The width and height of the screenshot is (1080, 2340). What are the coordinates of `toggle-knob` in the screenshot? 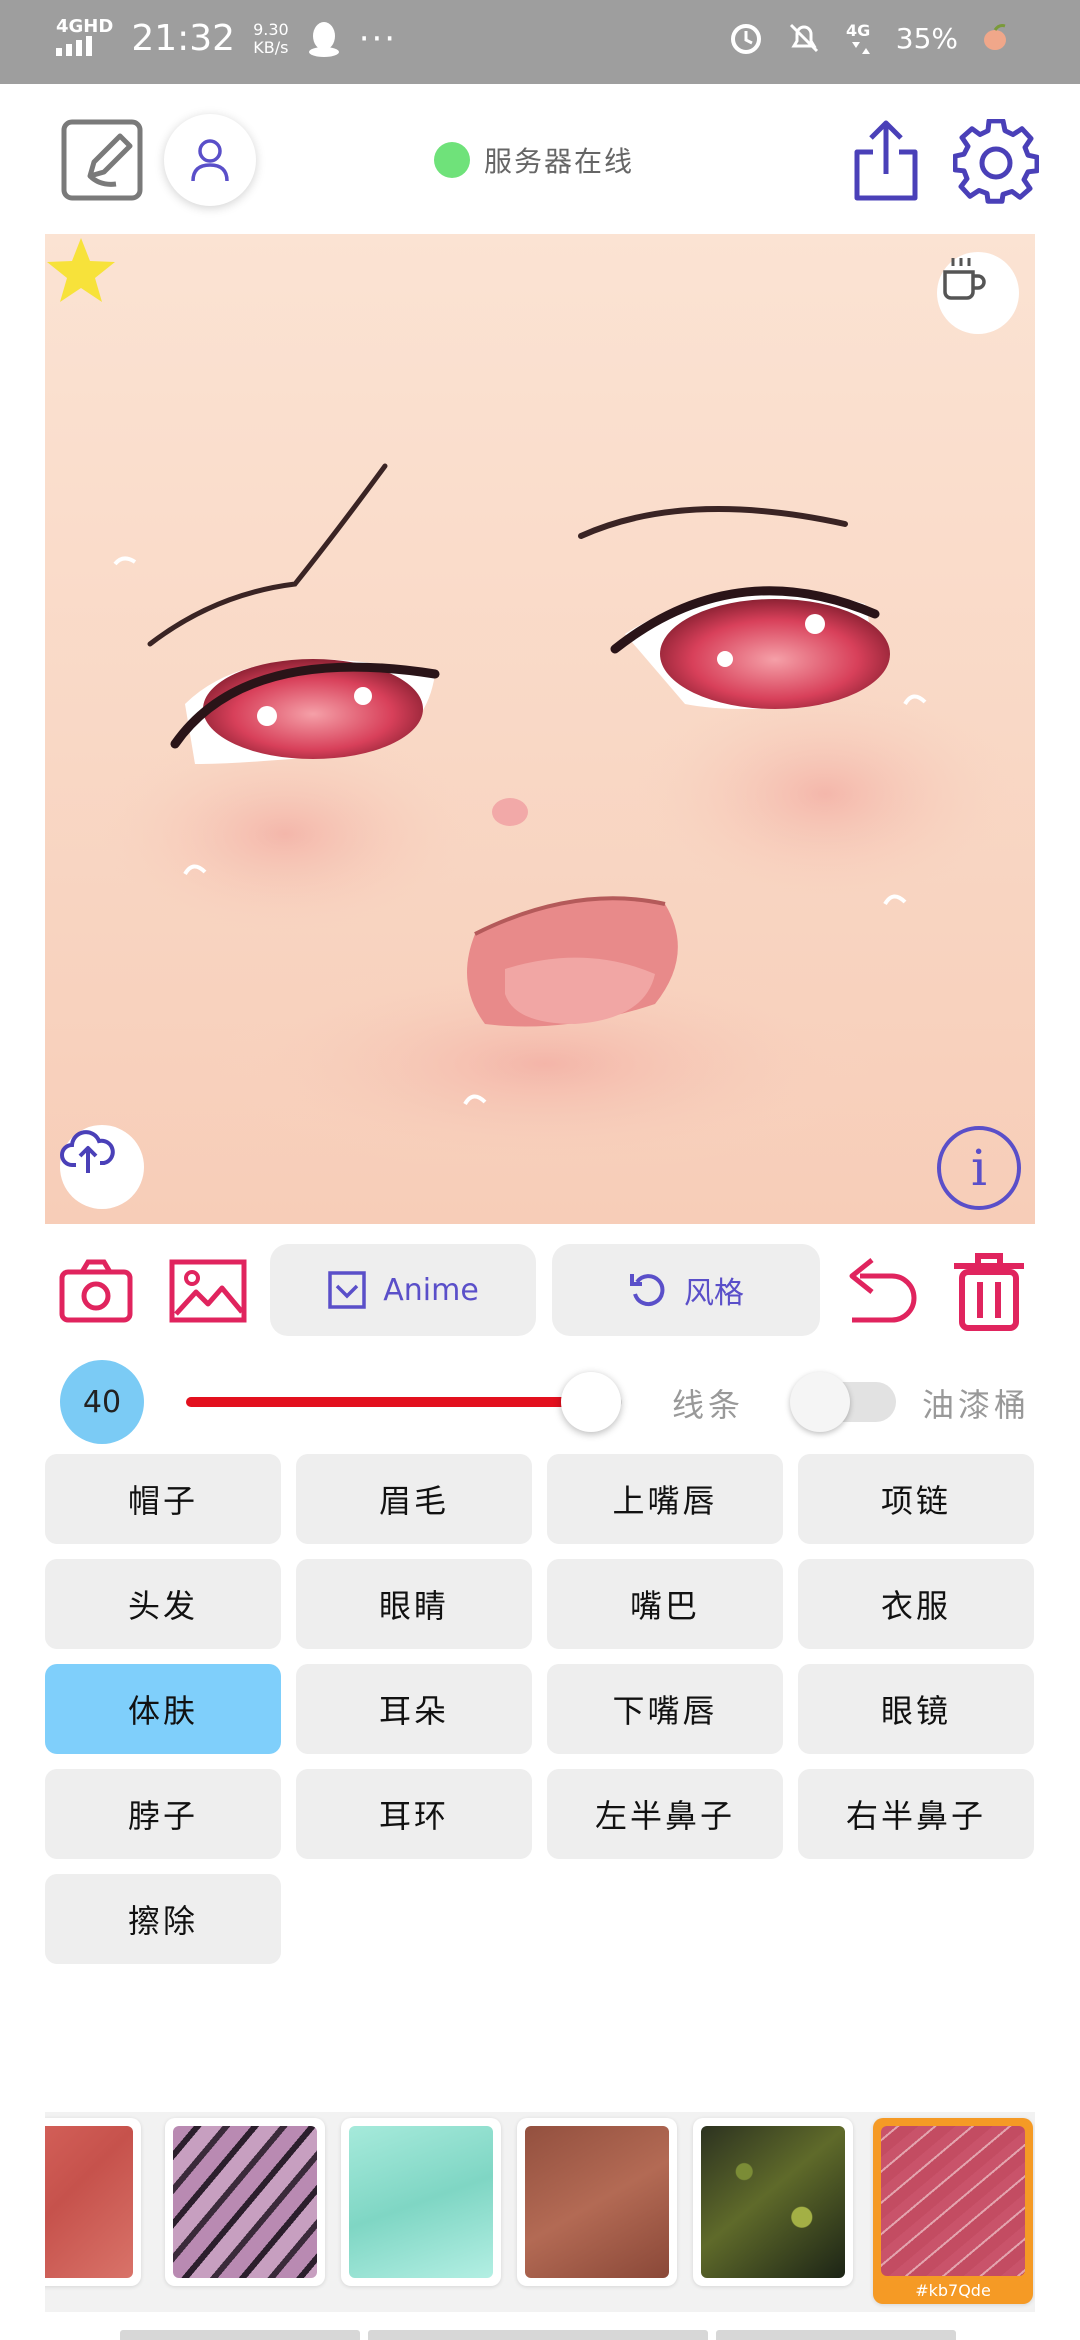 It's located at (820, 1402).